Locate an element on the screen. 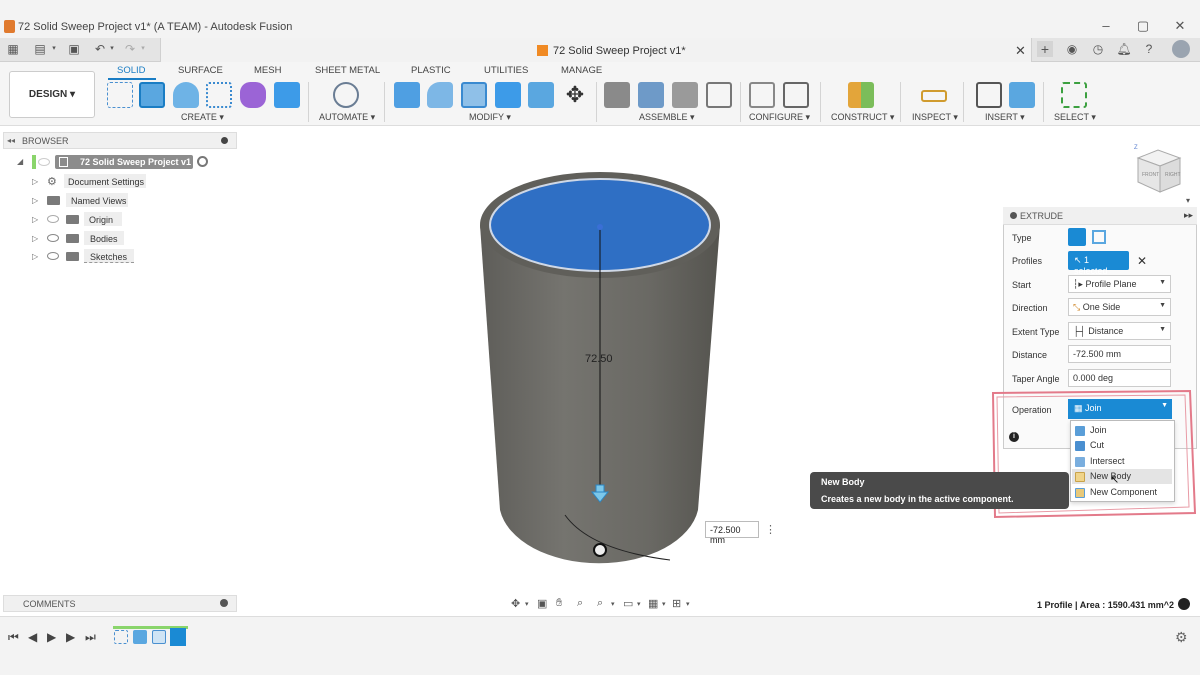  close-tab-icon: ✕ is located at coordinates (1020, 51).